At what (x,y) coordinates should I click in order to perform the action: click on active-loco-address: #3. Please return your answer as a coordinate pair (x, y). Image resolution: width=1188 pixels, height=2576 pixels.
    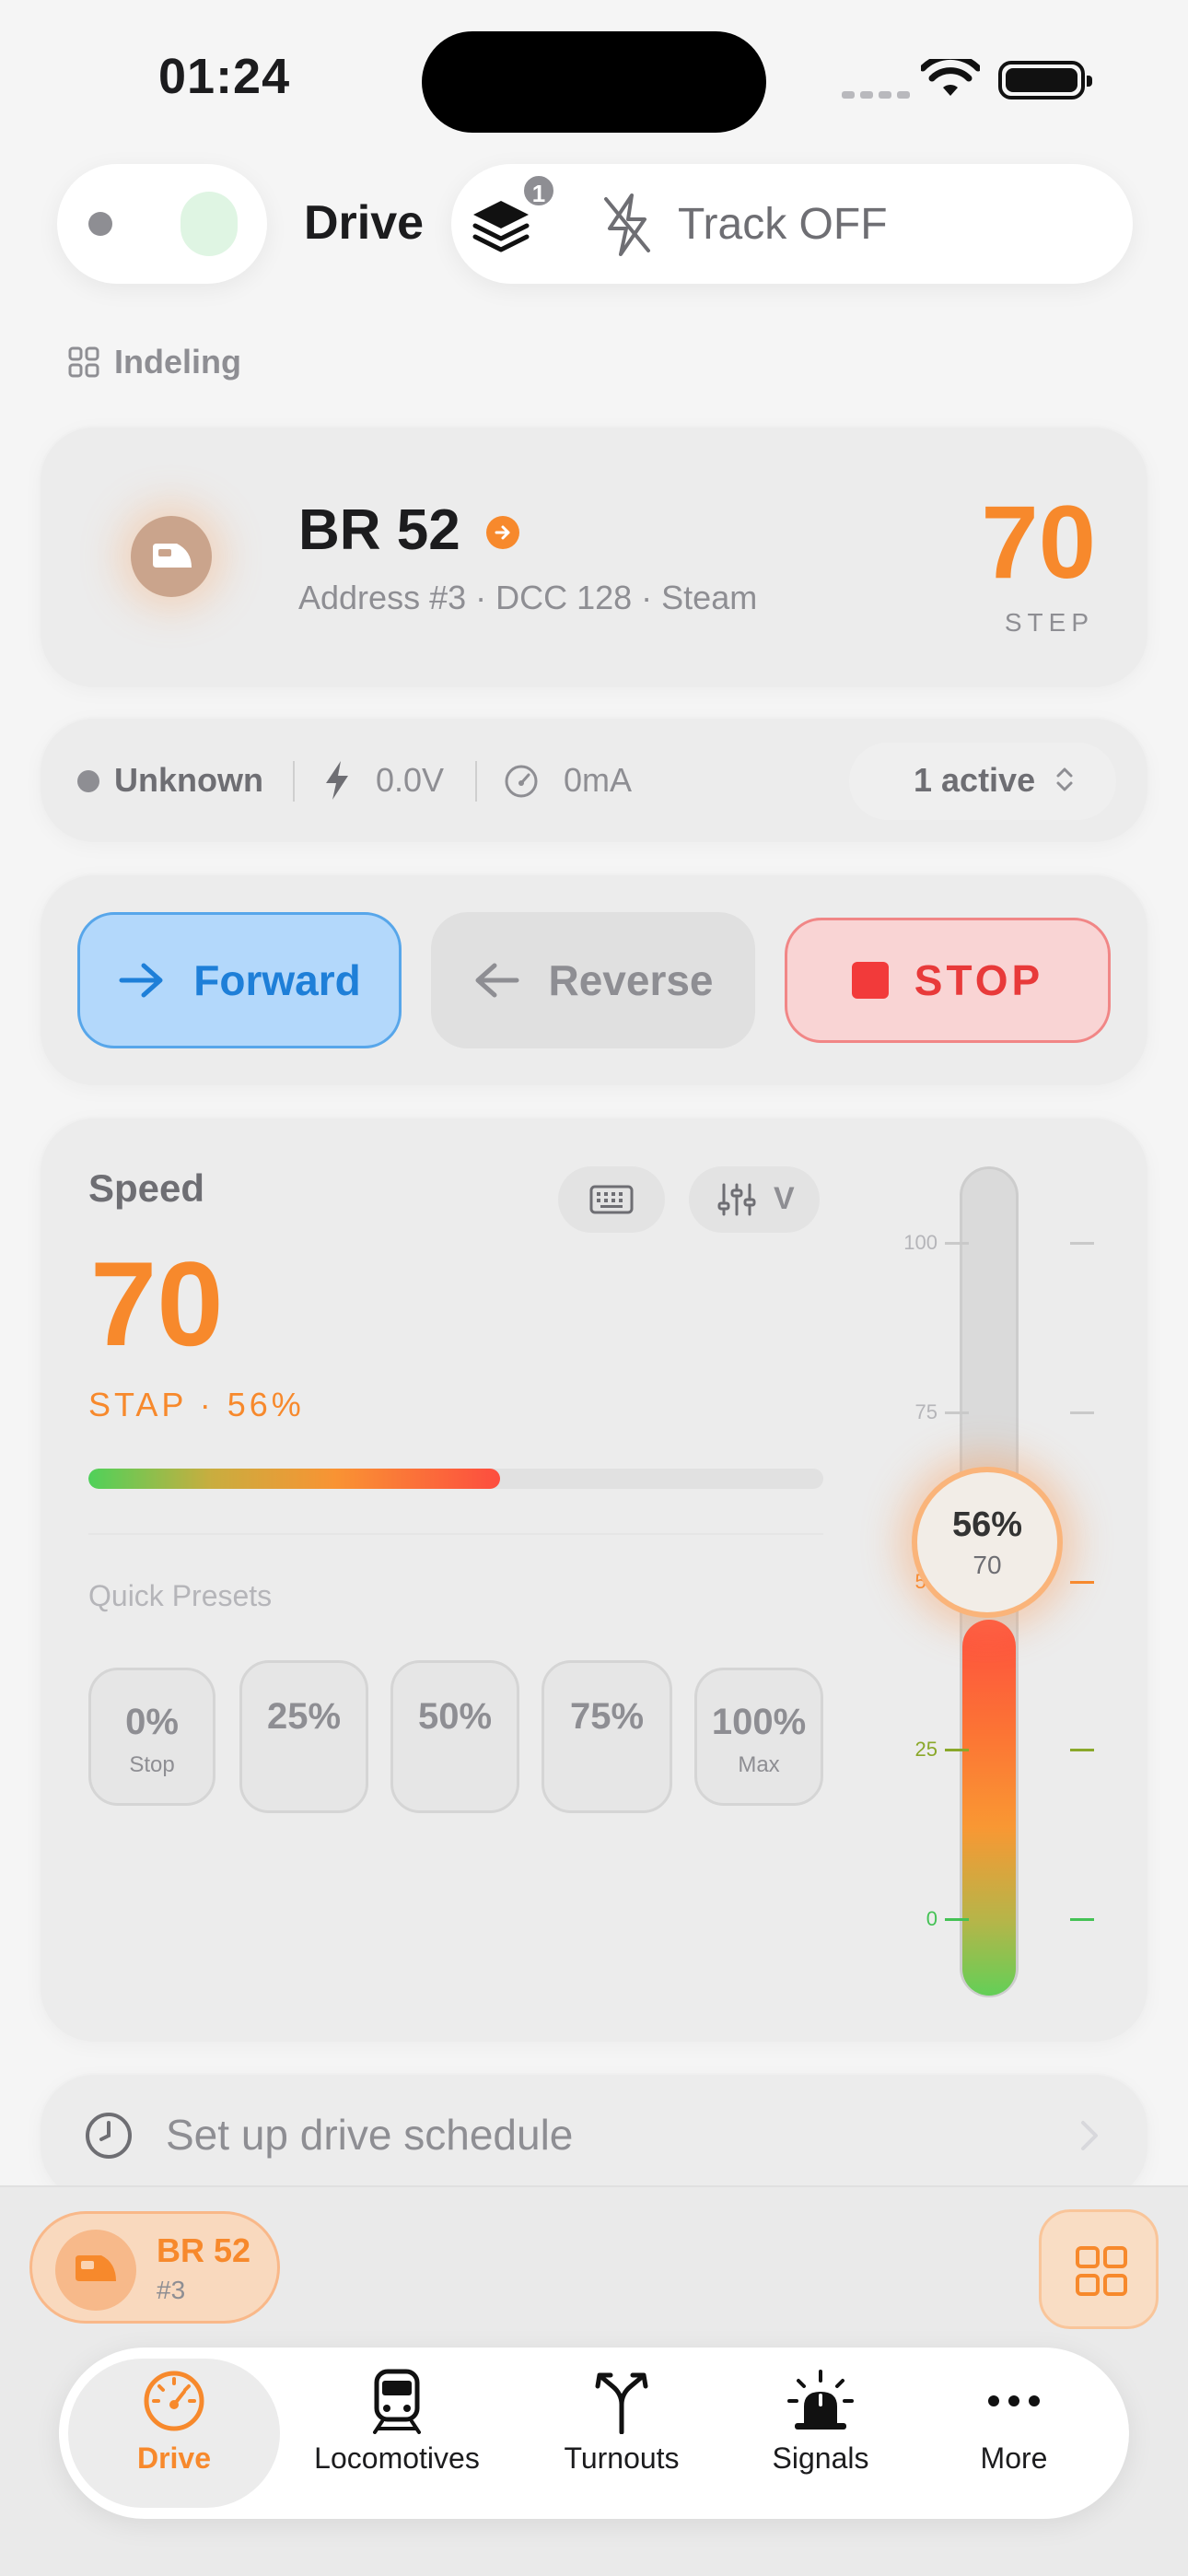
    Looking at the image, I should click on (172, 2290).